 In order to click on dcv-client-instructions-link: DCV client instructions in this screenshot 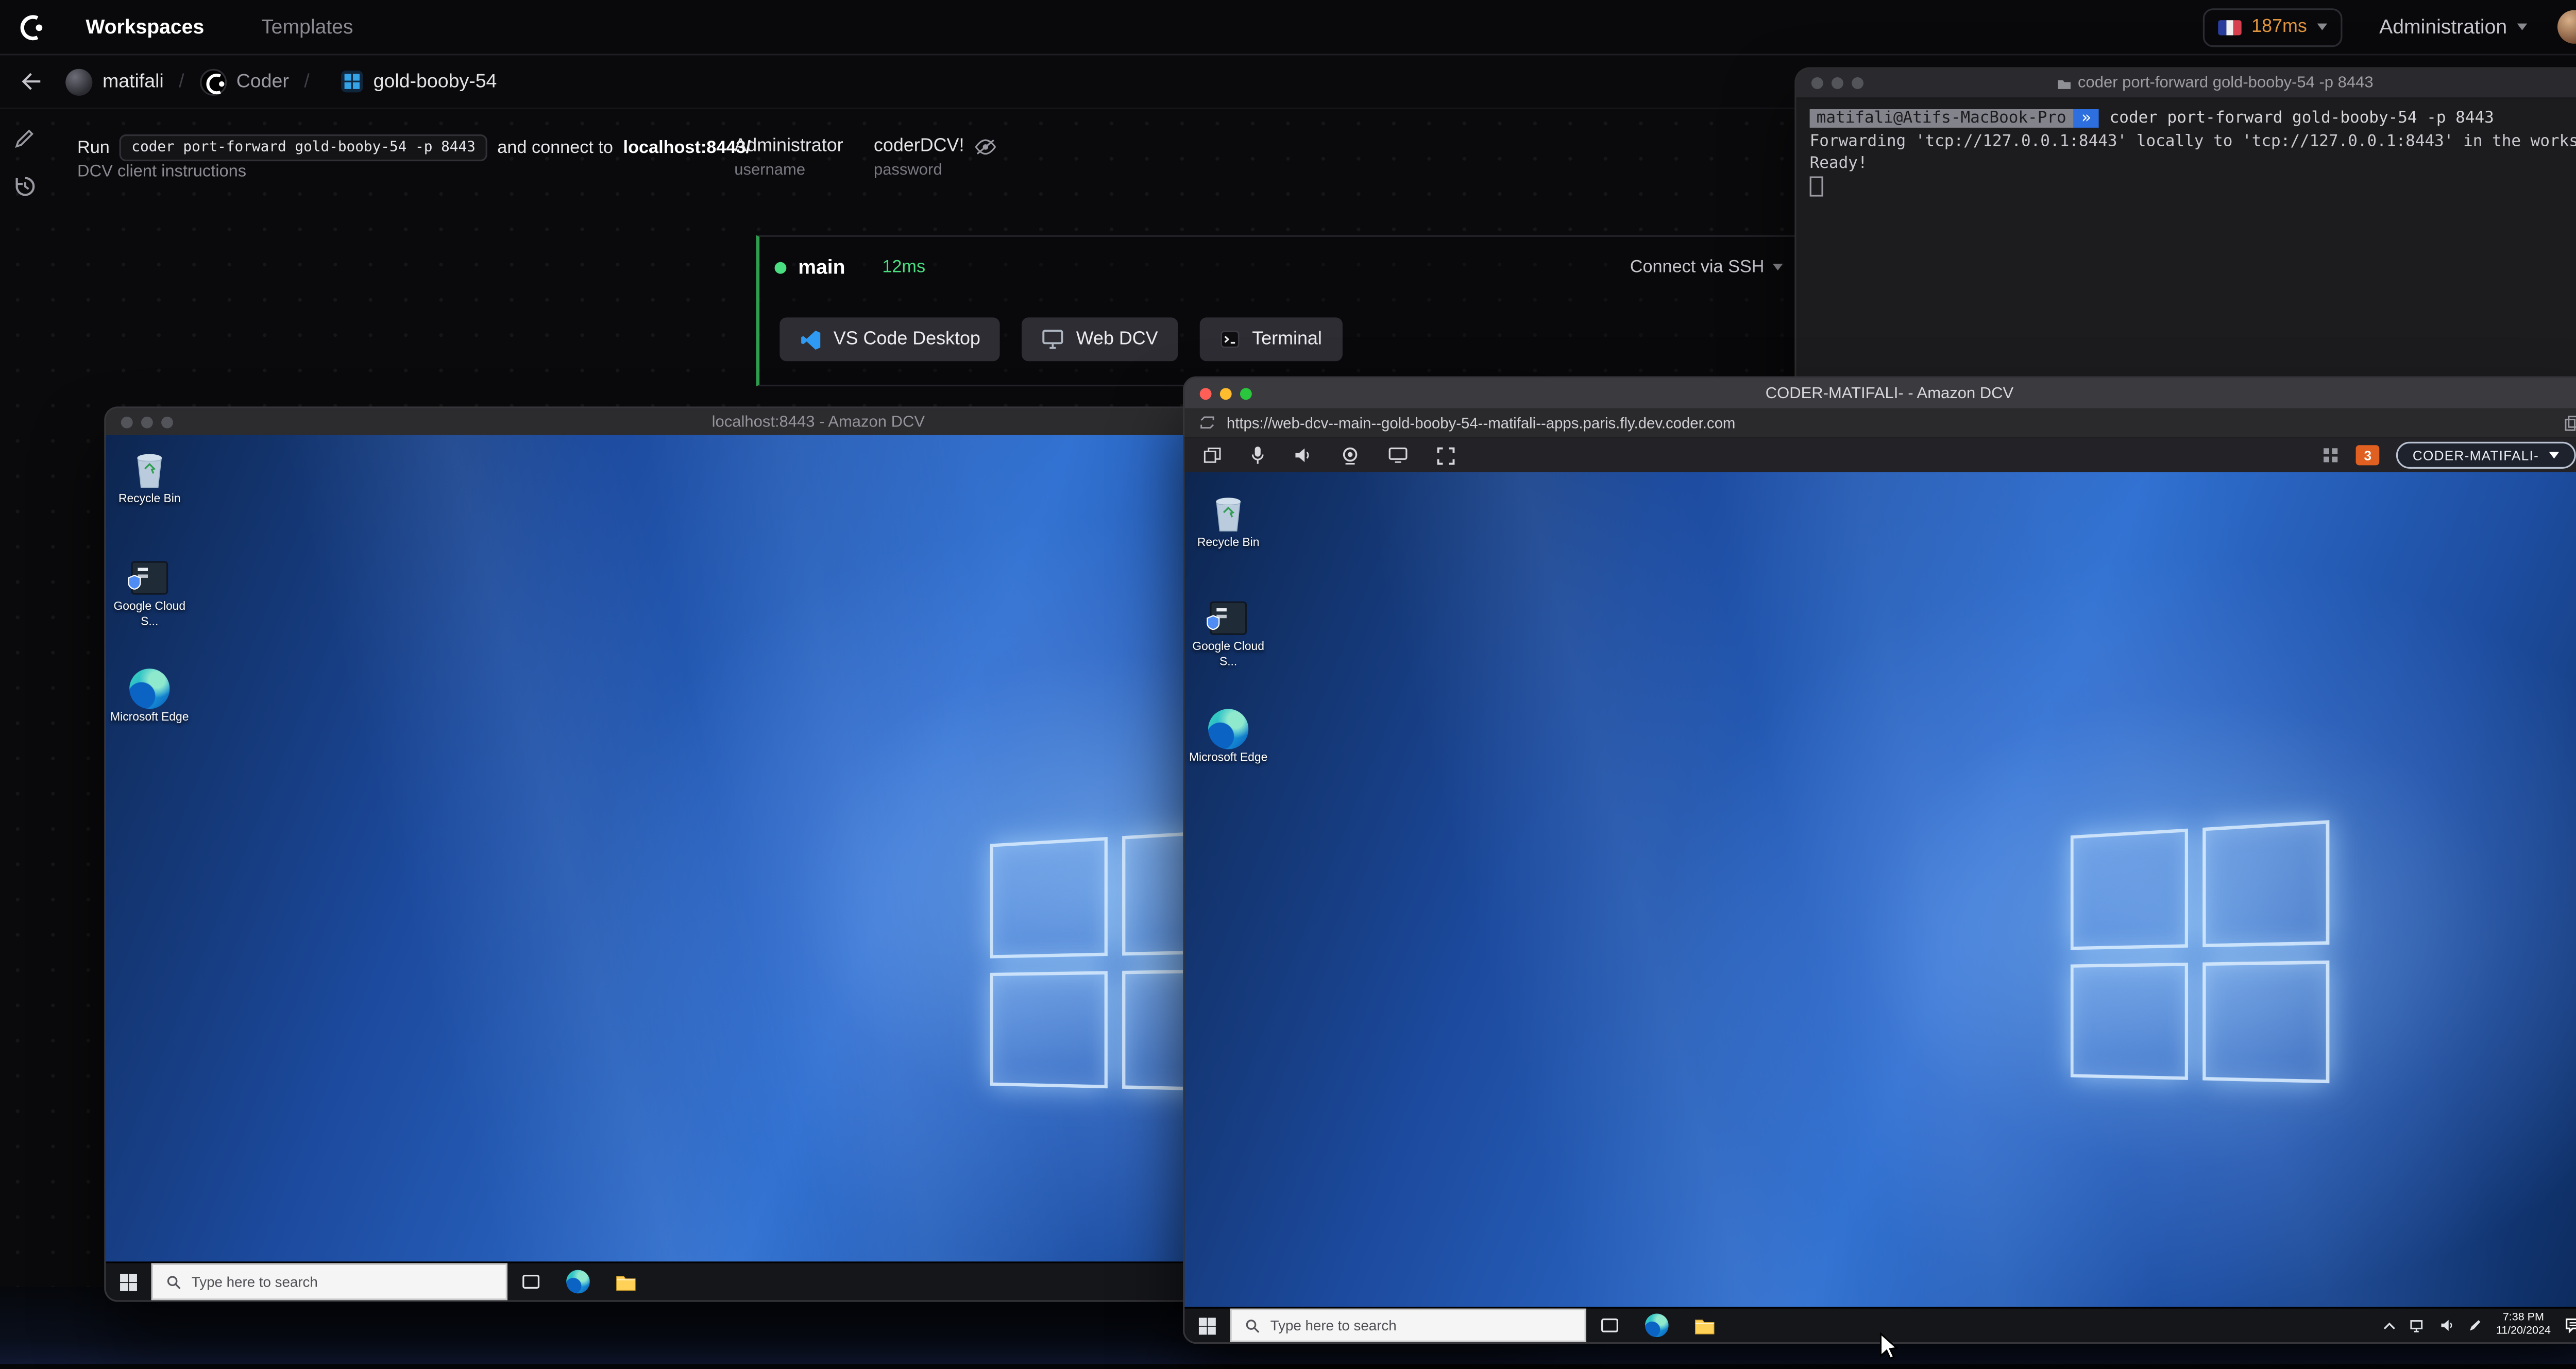, I will do `click(161, 172)`.